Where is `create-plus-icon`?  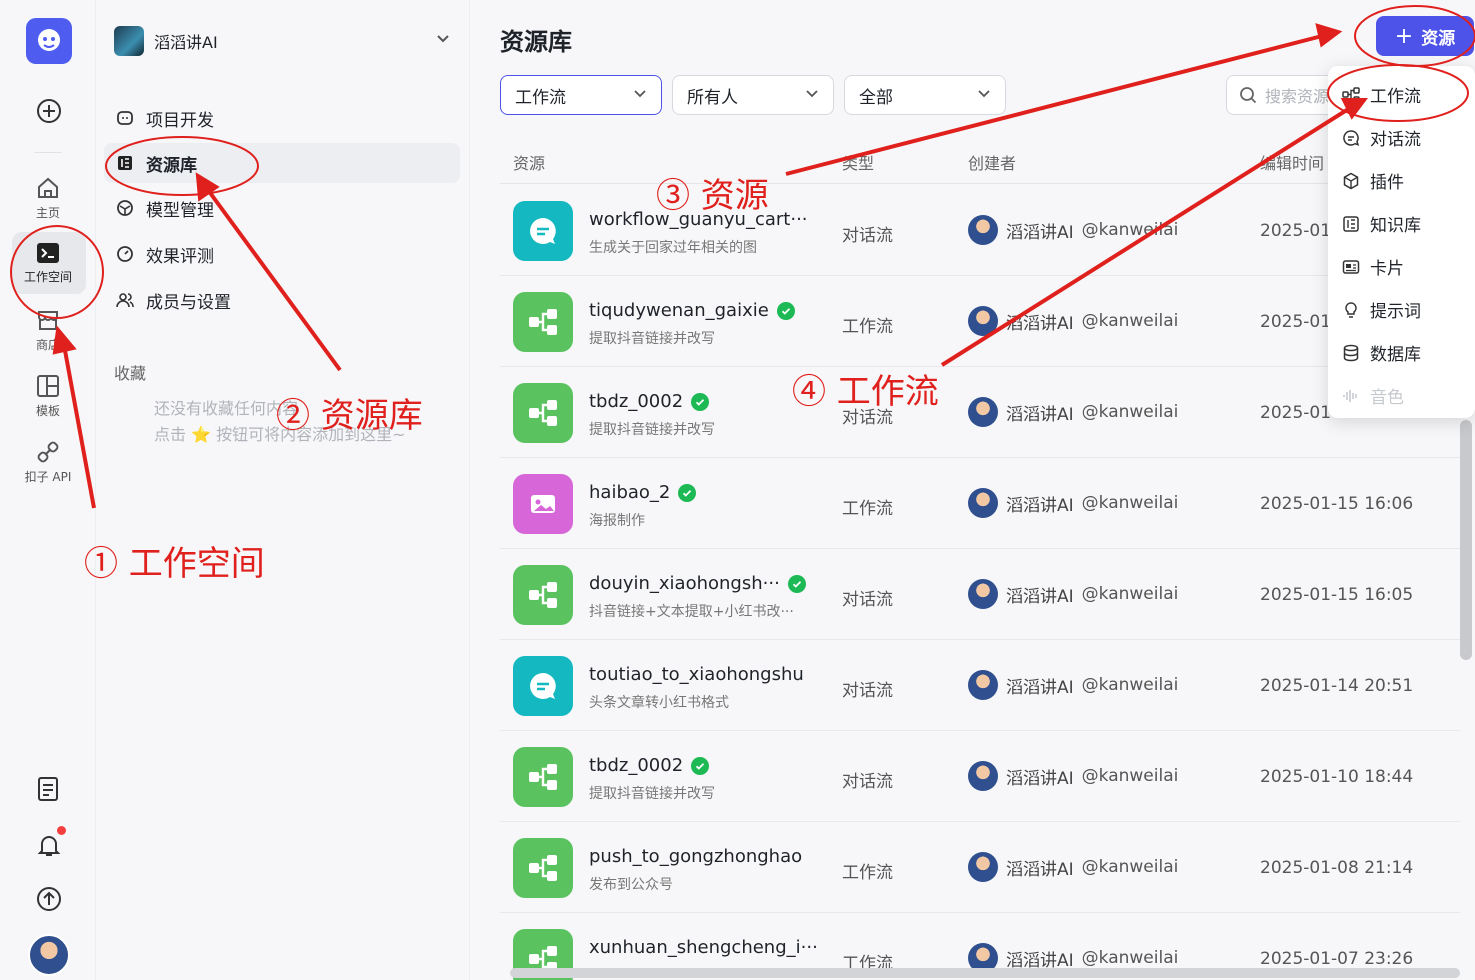
create-plus-icon is located at coordinates (49, 113).